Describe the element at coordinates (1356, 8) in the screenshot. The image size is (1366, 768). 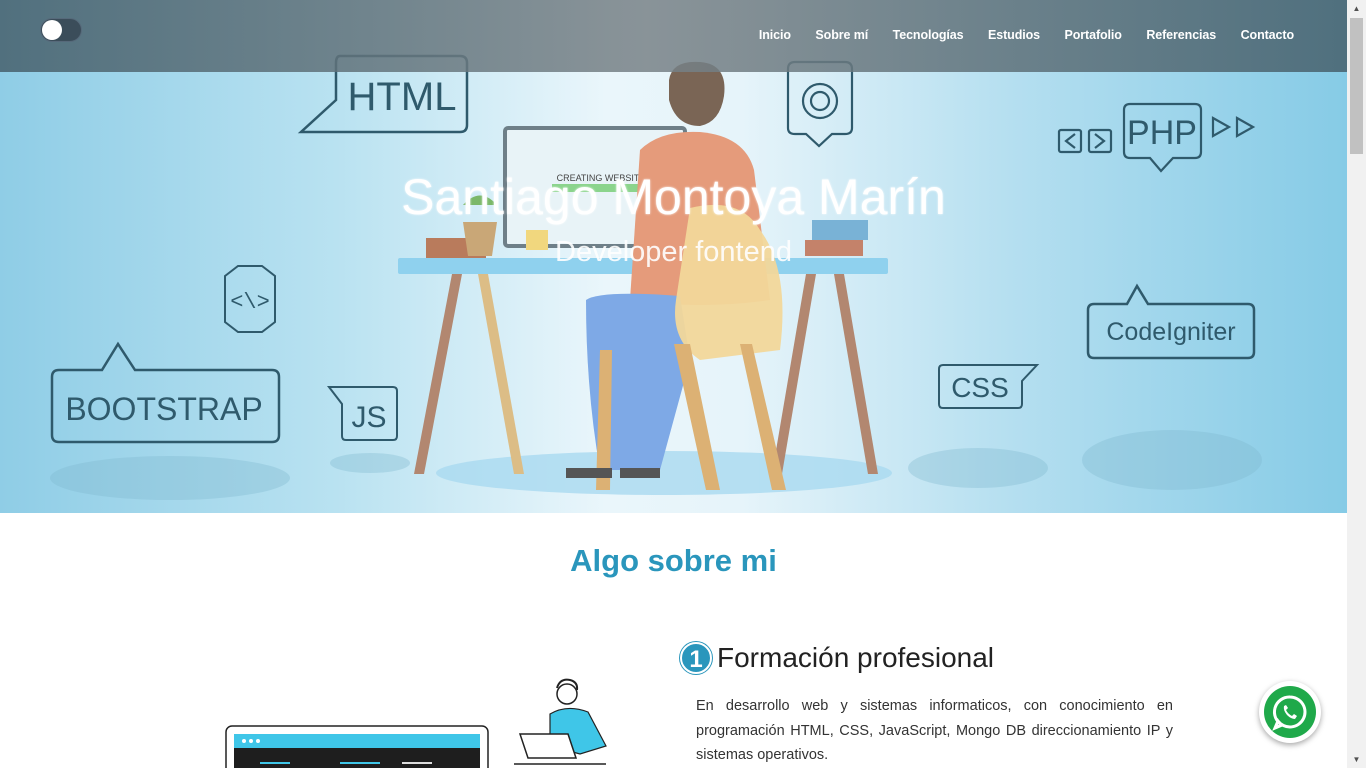
I see `scroll-up-arrow-icon: ▲` at that location.